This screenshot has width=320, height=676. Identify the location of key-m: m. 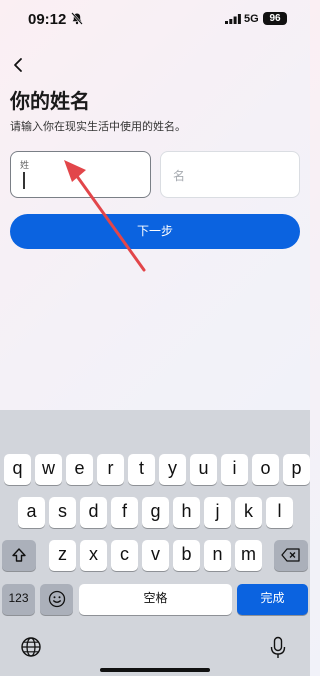
(248, 555).